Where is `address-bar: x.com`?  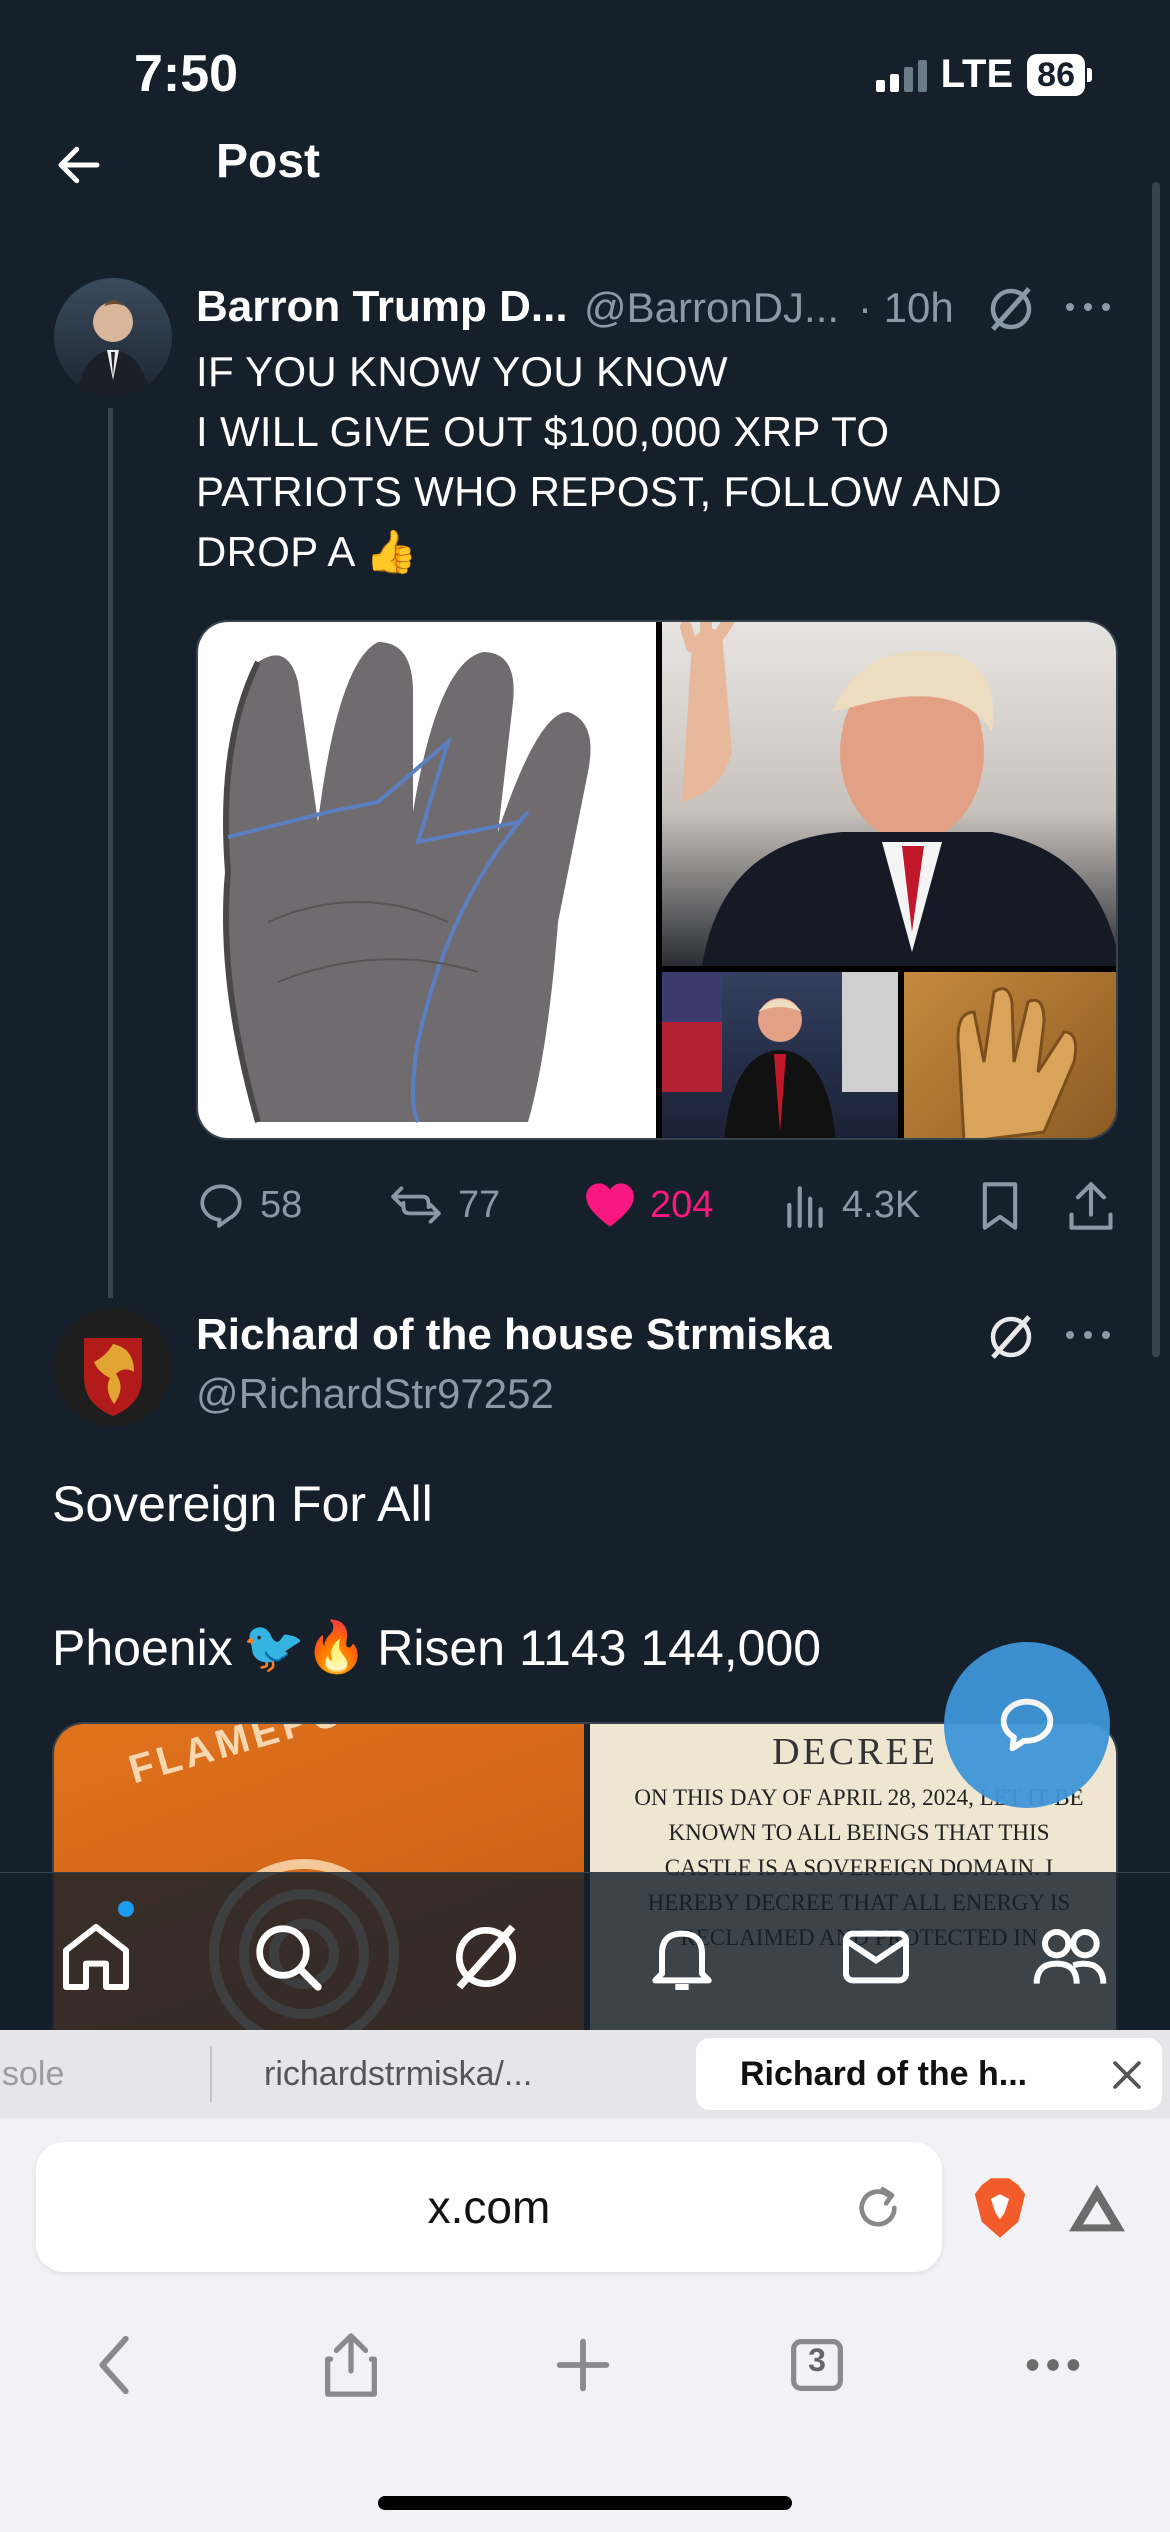
address-bar: x.com is located at coordinates (489, 2207).